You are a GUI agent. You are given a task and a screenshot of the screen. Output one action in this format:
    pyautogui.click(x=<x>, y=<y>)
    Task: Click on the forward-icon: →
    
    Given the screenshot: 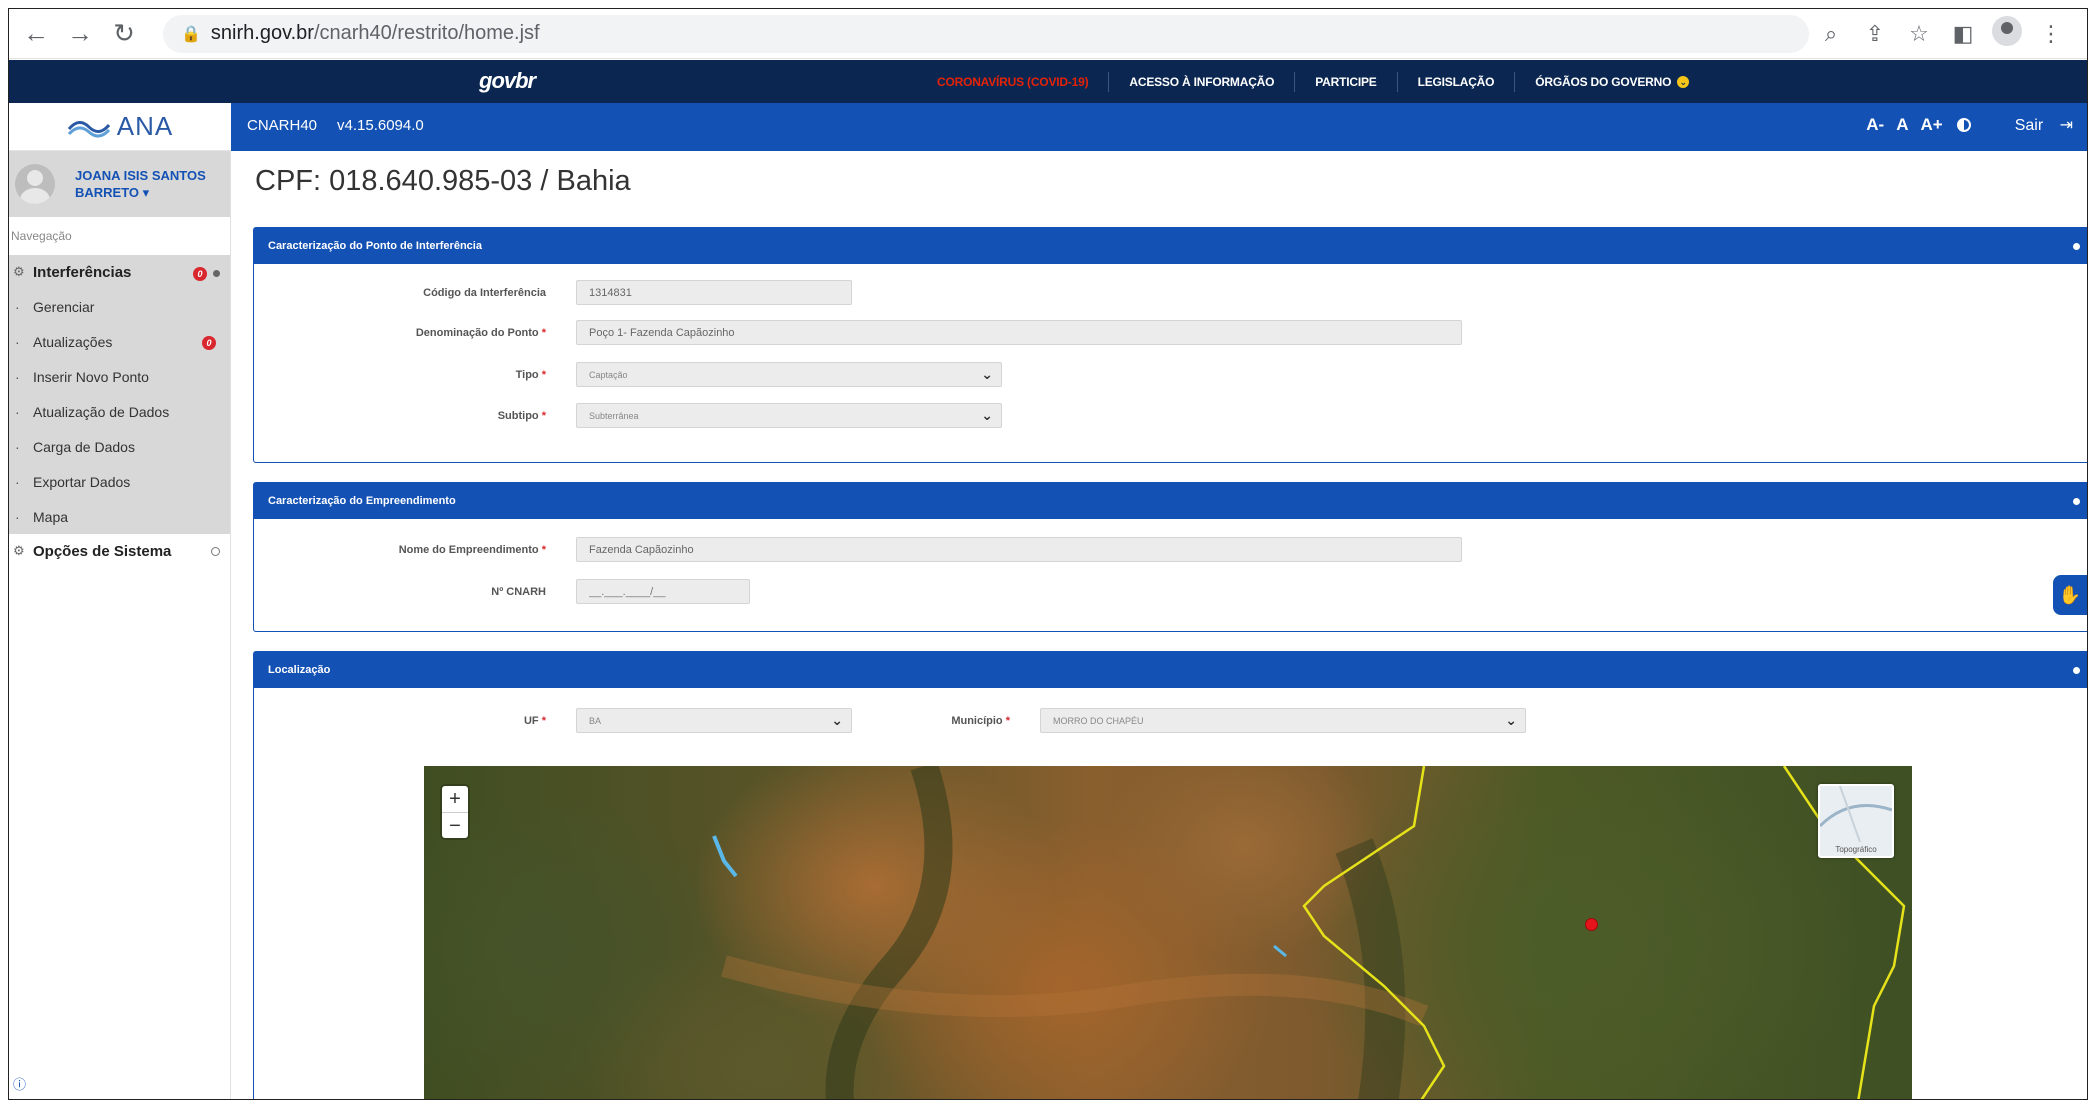 What is the action you would take?
    pyautogui.click(x=80, y=33)
    